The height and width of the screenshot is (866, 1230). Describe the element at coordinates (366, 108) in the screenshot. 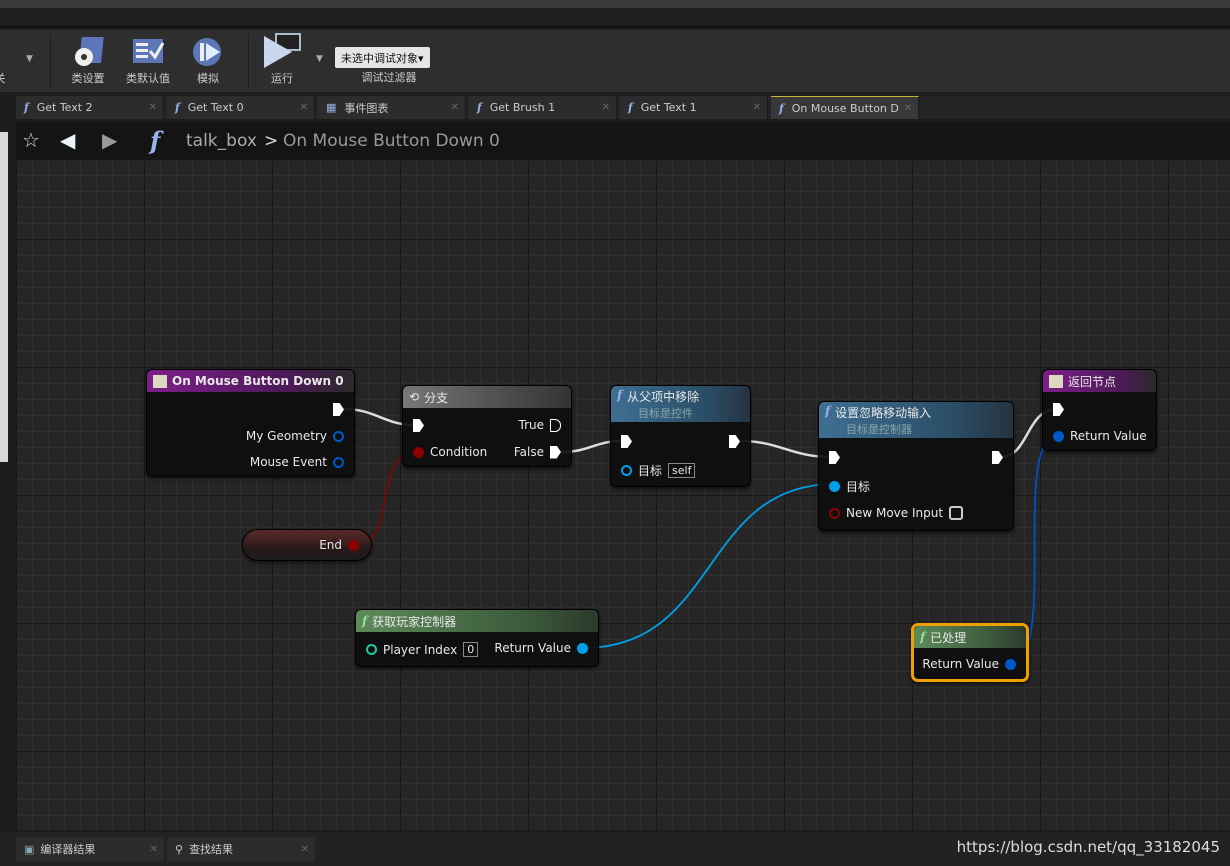

I see `tab-label: 事件图表` at that location.